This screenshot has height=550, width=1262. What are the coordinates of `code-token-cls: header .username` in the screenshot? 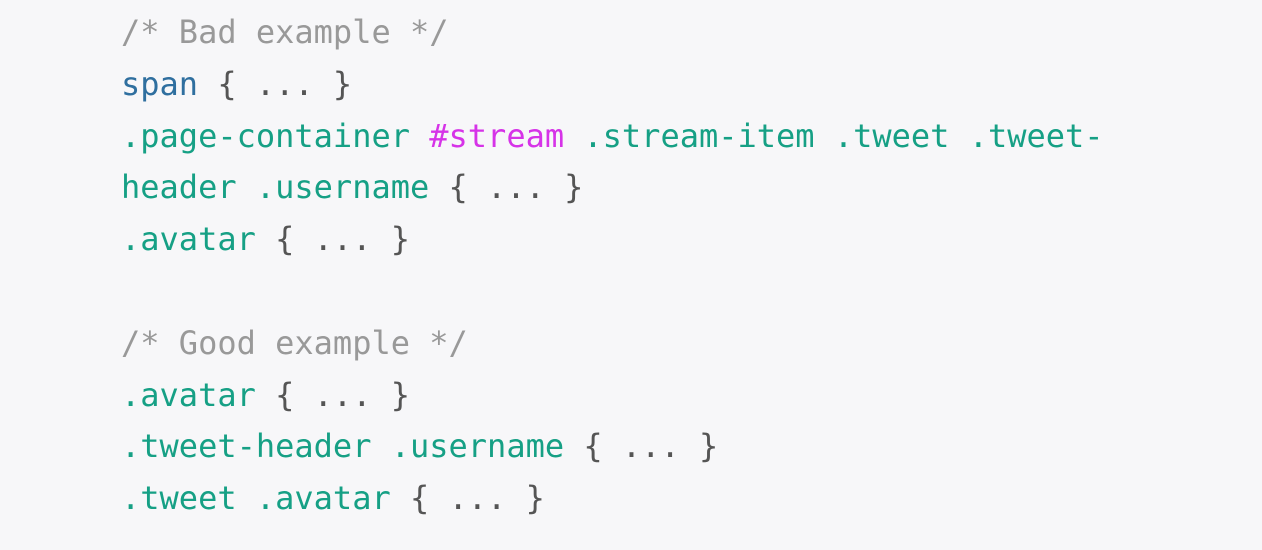 It's located at (275, 187).